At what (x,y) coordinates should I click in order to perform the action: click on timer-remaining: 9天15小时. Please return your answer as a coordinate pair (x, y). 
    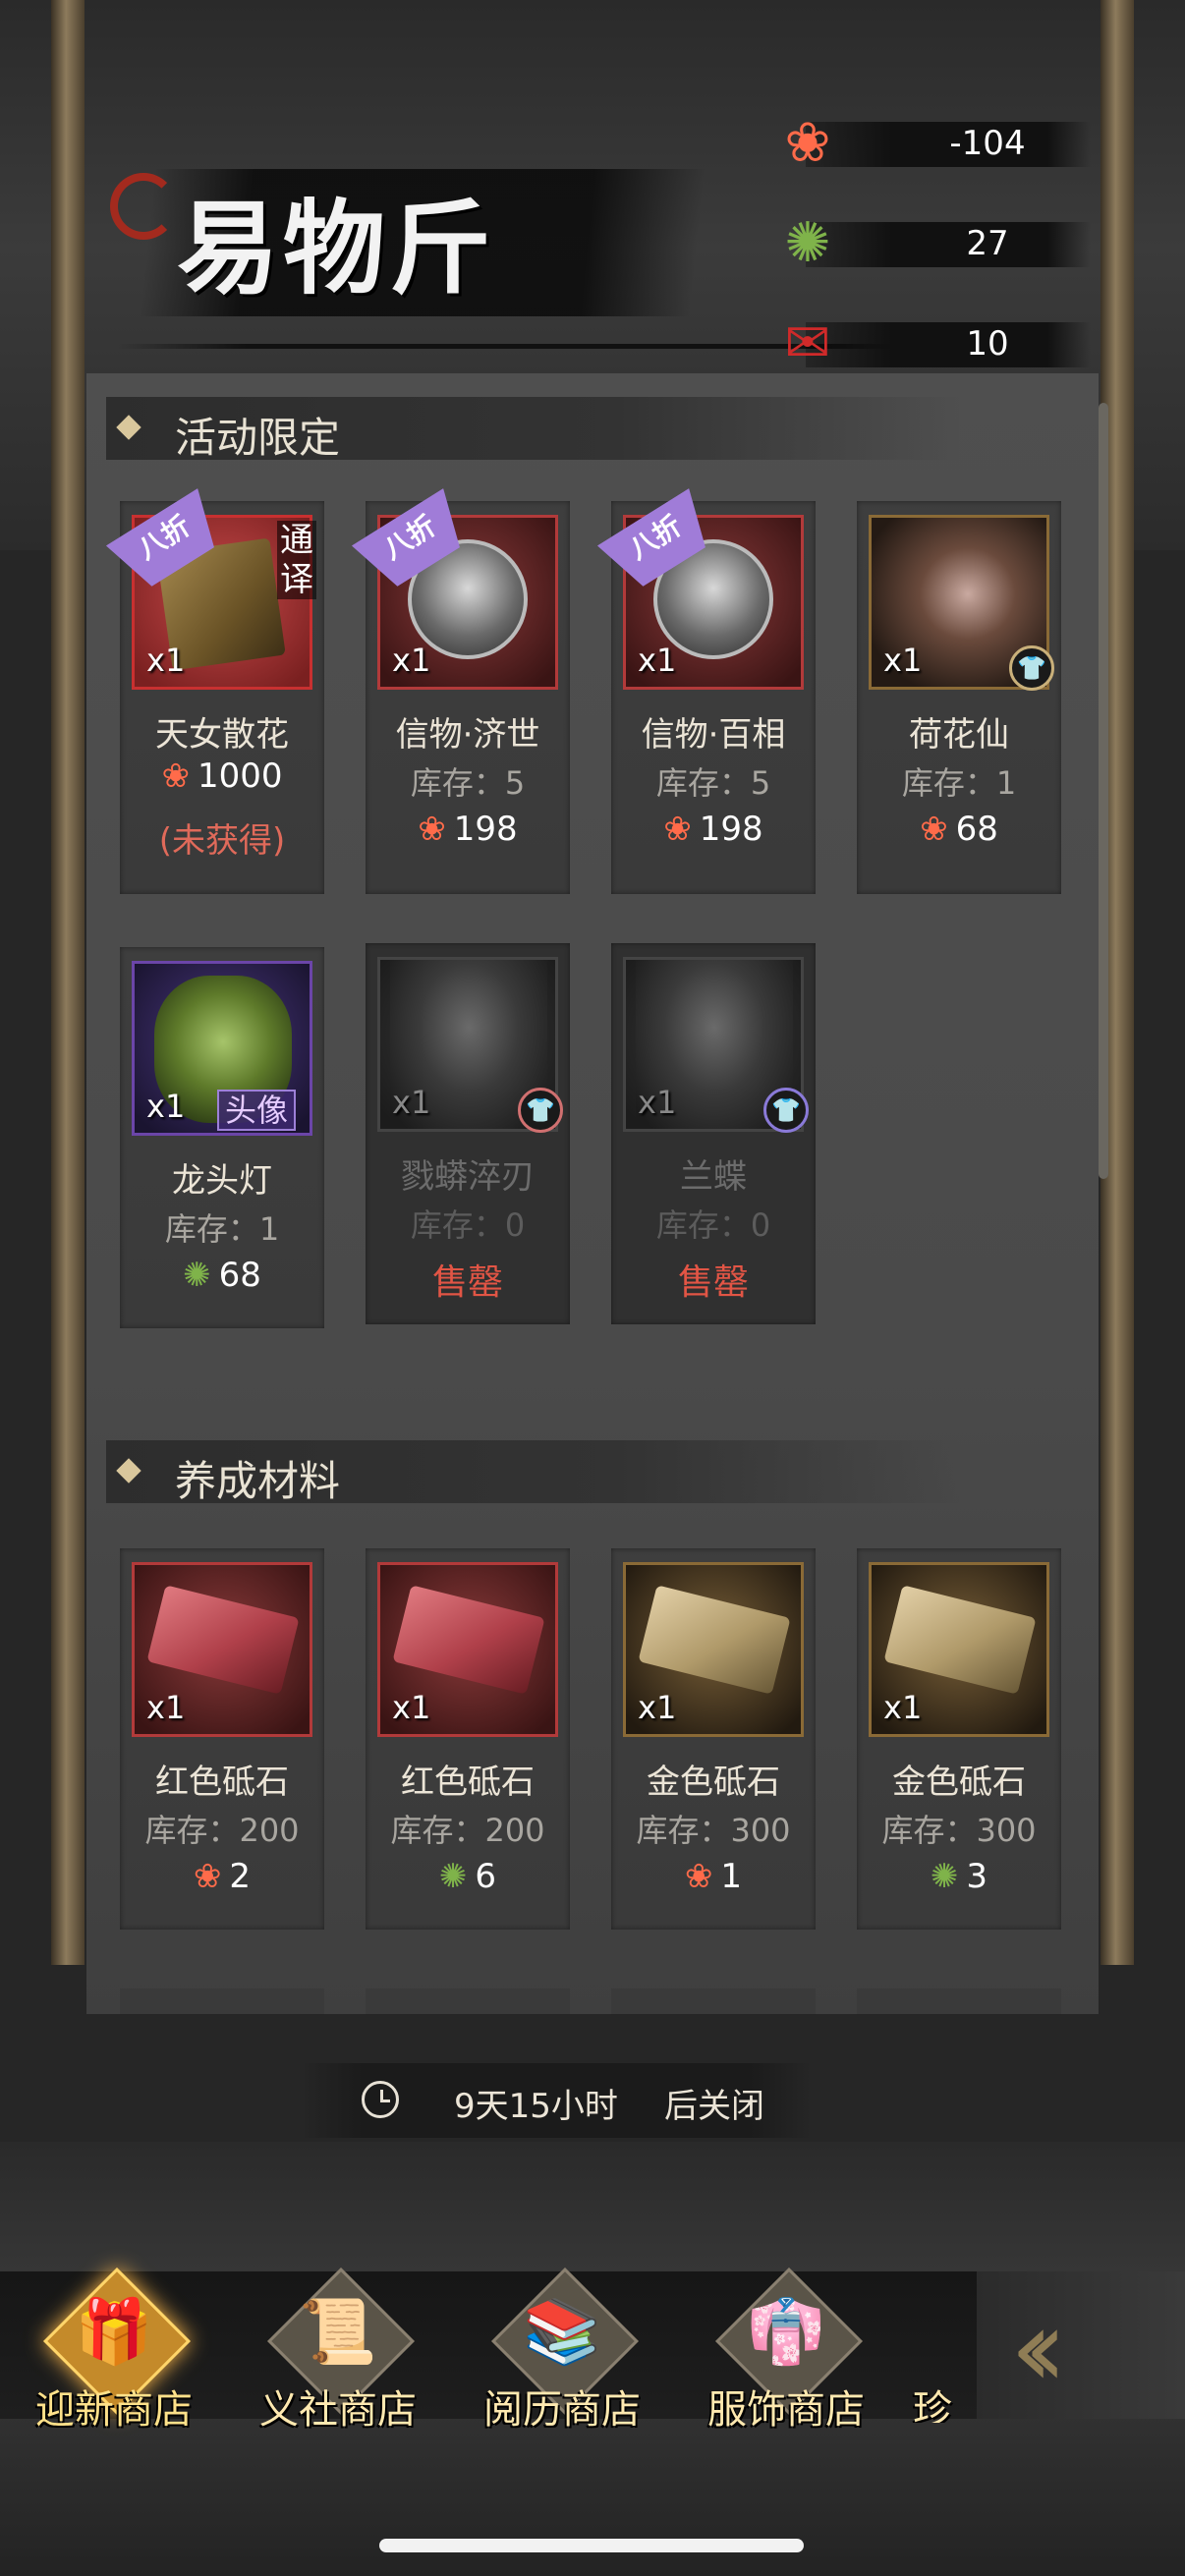
    Looking at the image, I should click on (536, 2106).